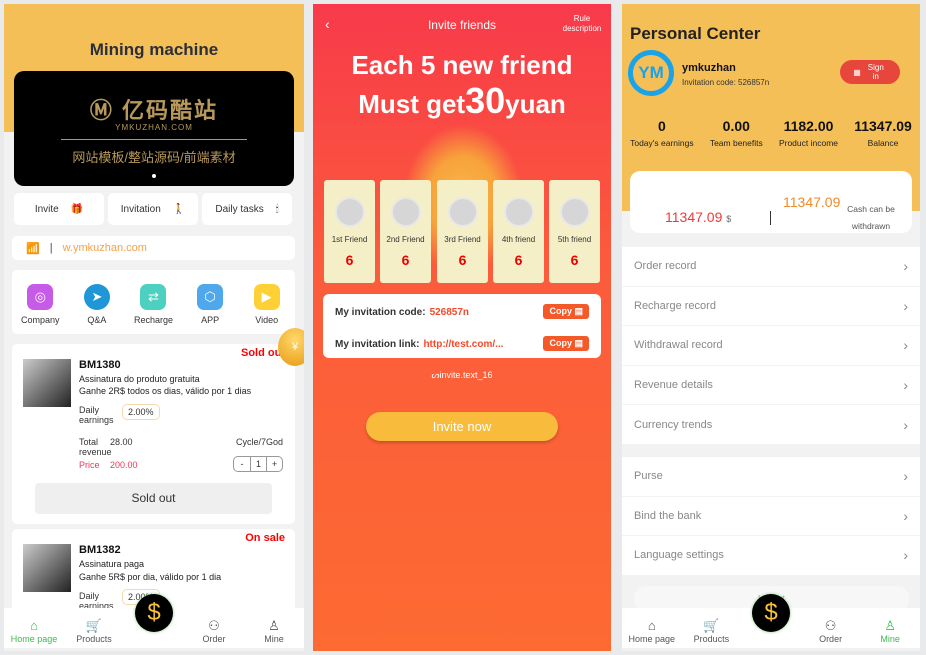 The width and height of the screenshot is (926, 655). I want to click on headline-line1: Each 5 new friend, so click(462, 65).